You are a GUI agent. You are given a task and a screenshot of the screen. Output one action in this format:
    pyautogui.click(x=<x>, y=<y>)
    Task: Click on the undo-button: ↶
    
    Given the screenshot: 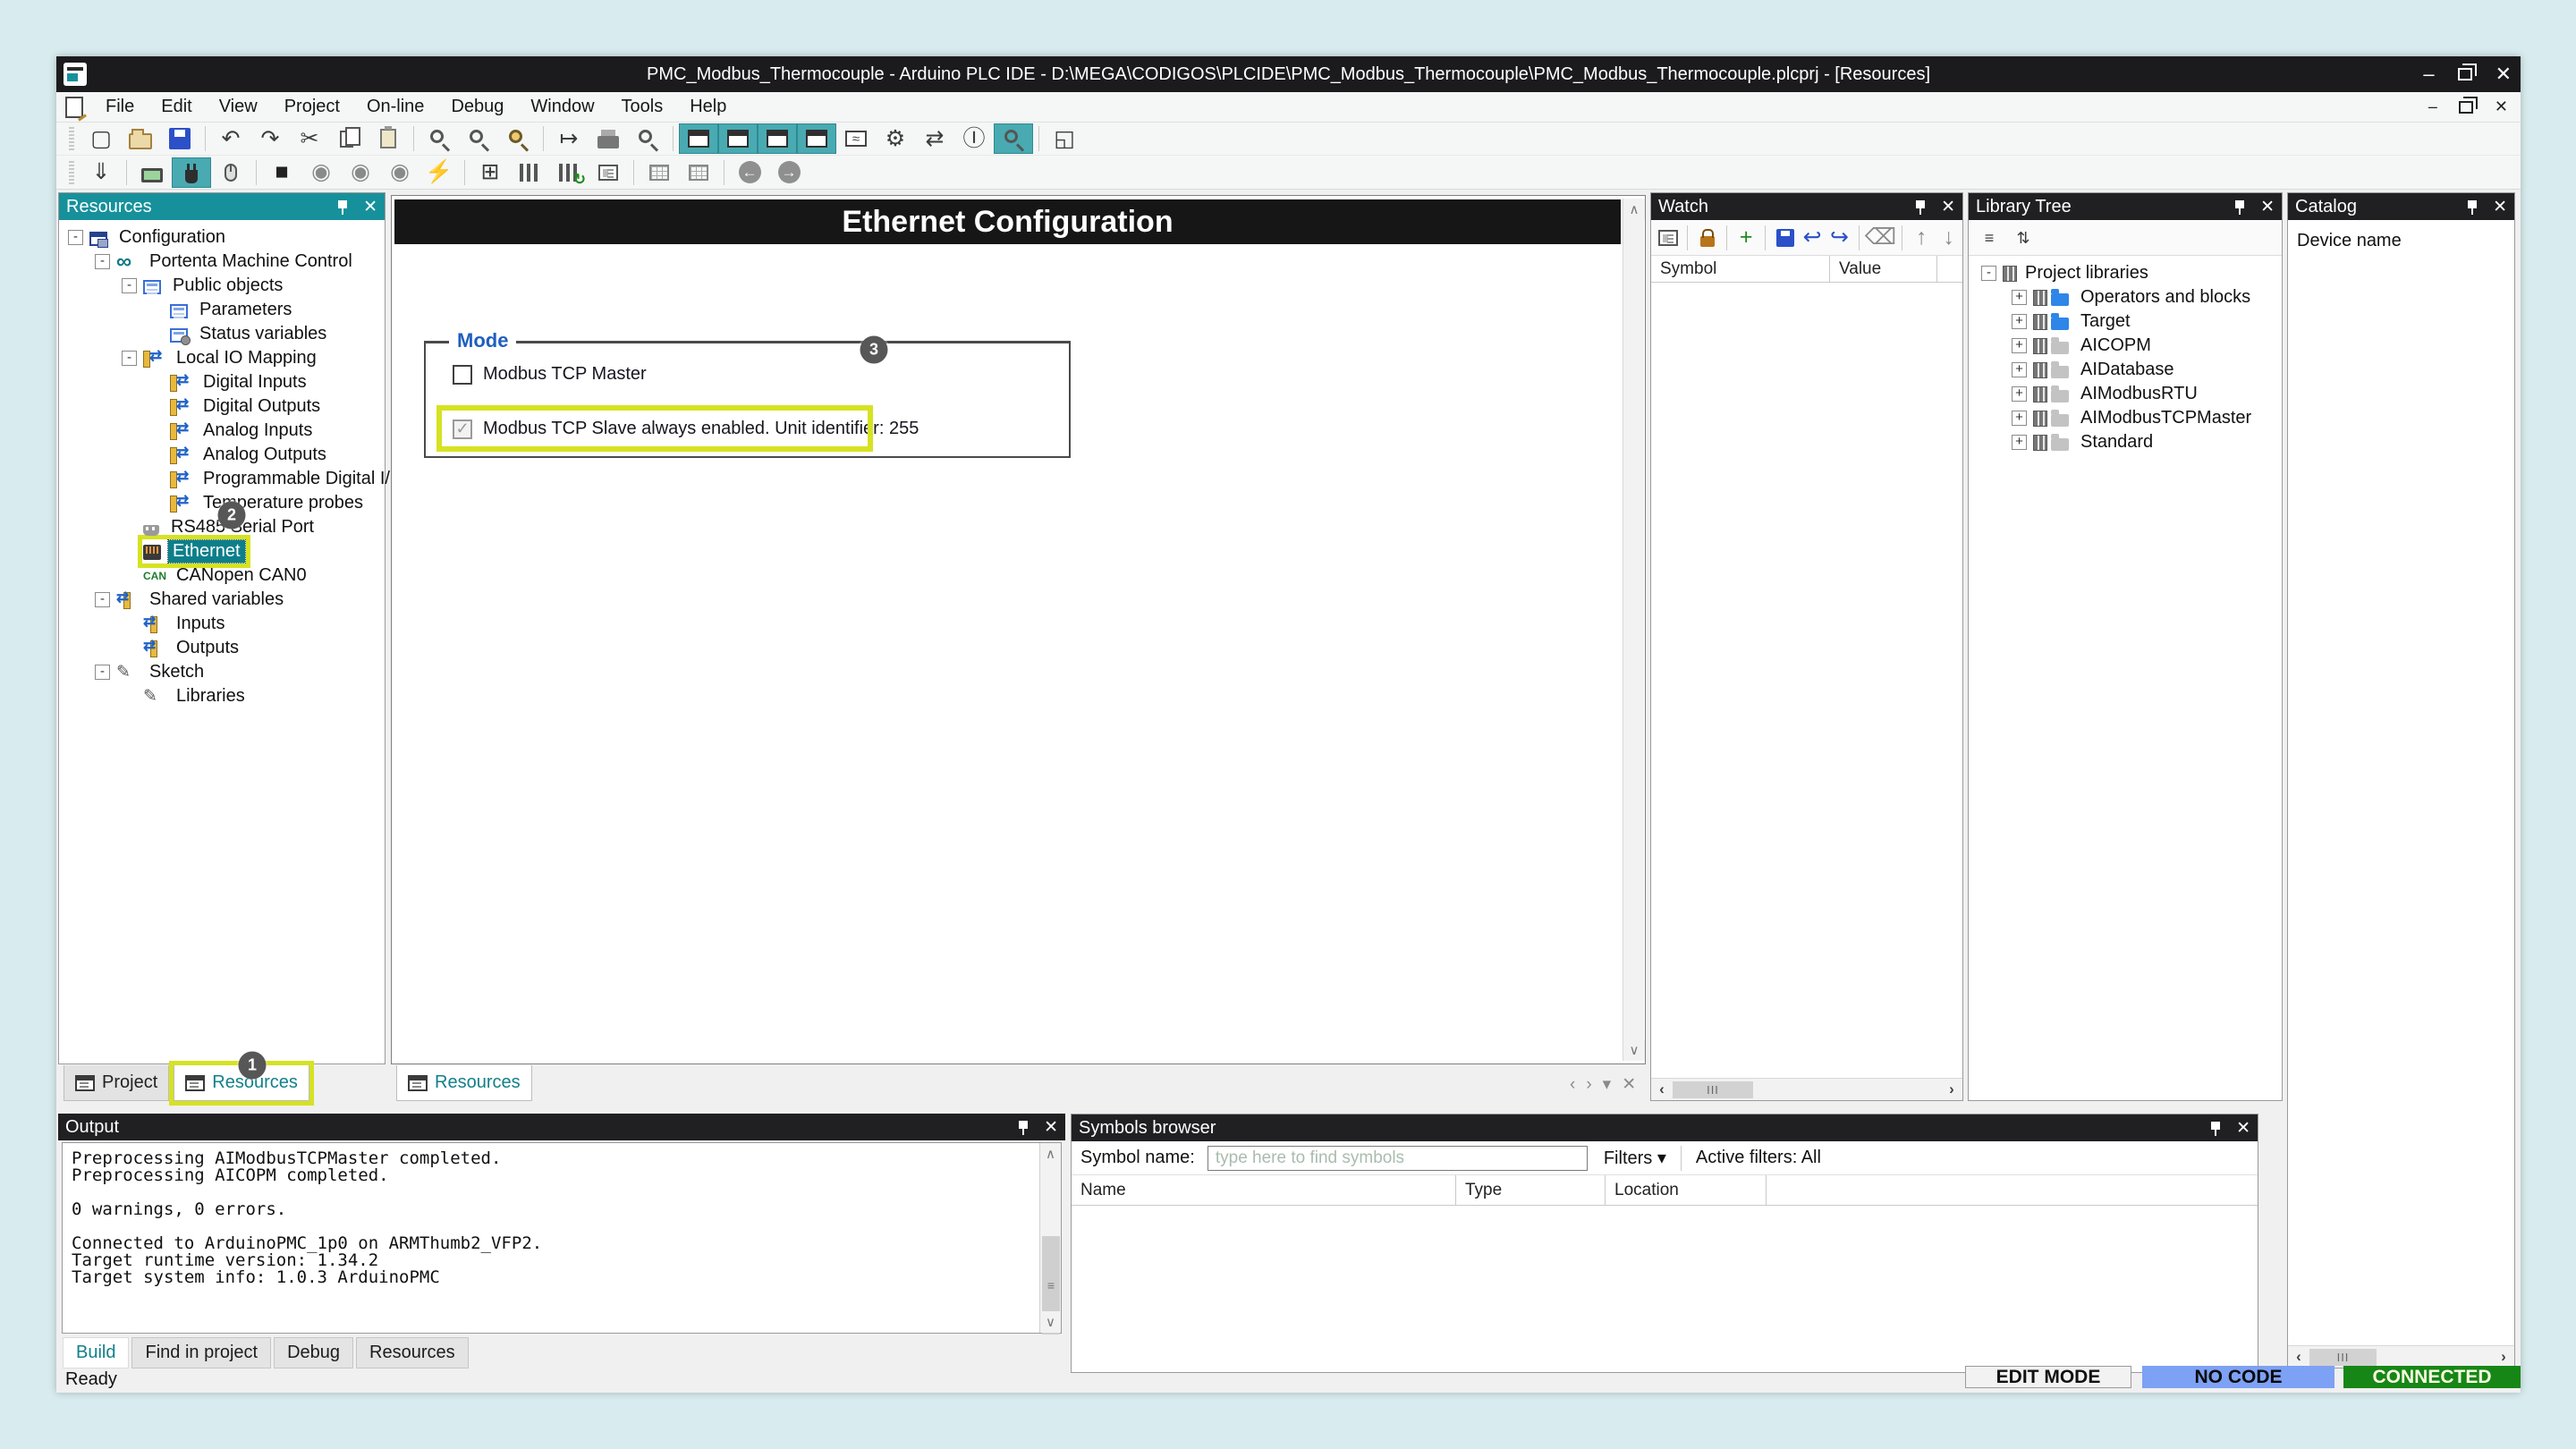 What is the action you would take?
    pyautogui.click(x=230, y=138)
    